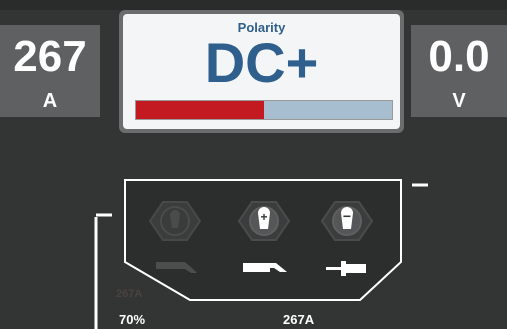 This screenshot has width=507, height=329. What do you see at coordinates (347, 216) in the screenshot?
I see `minus-symbol: −` at bounding box center [347, 216].